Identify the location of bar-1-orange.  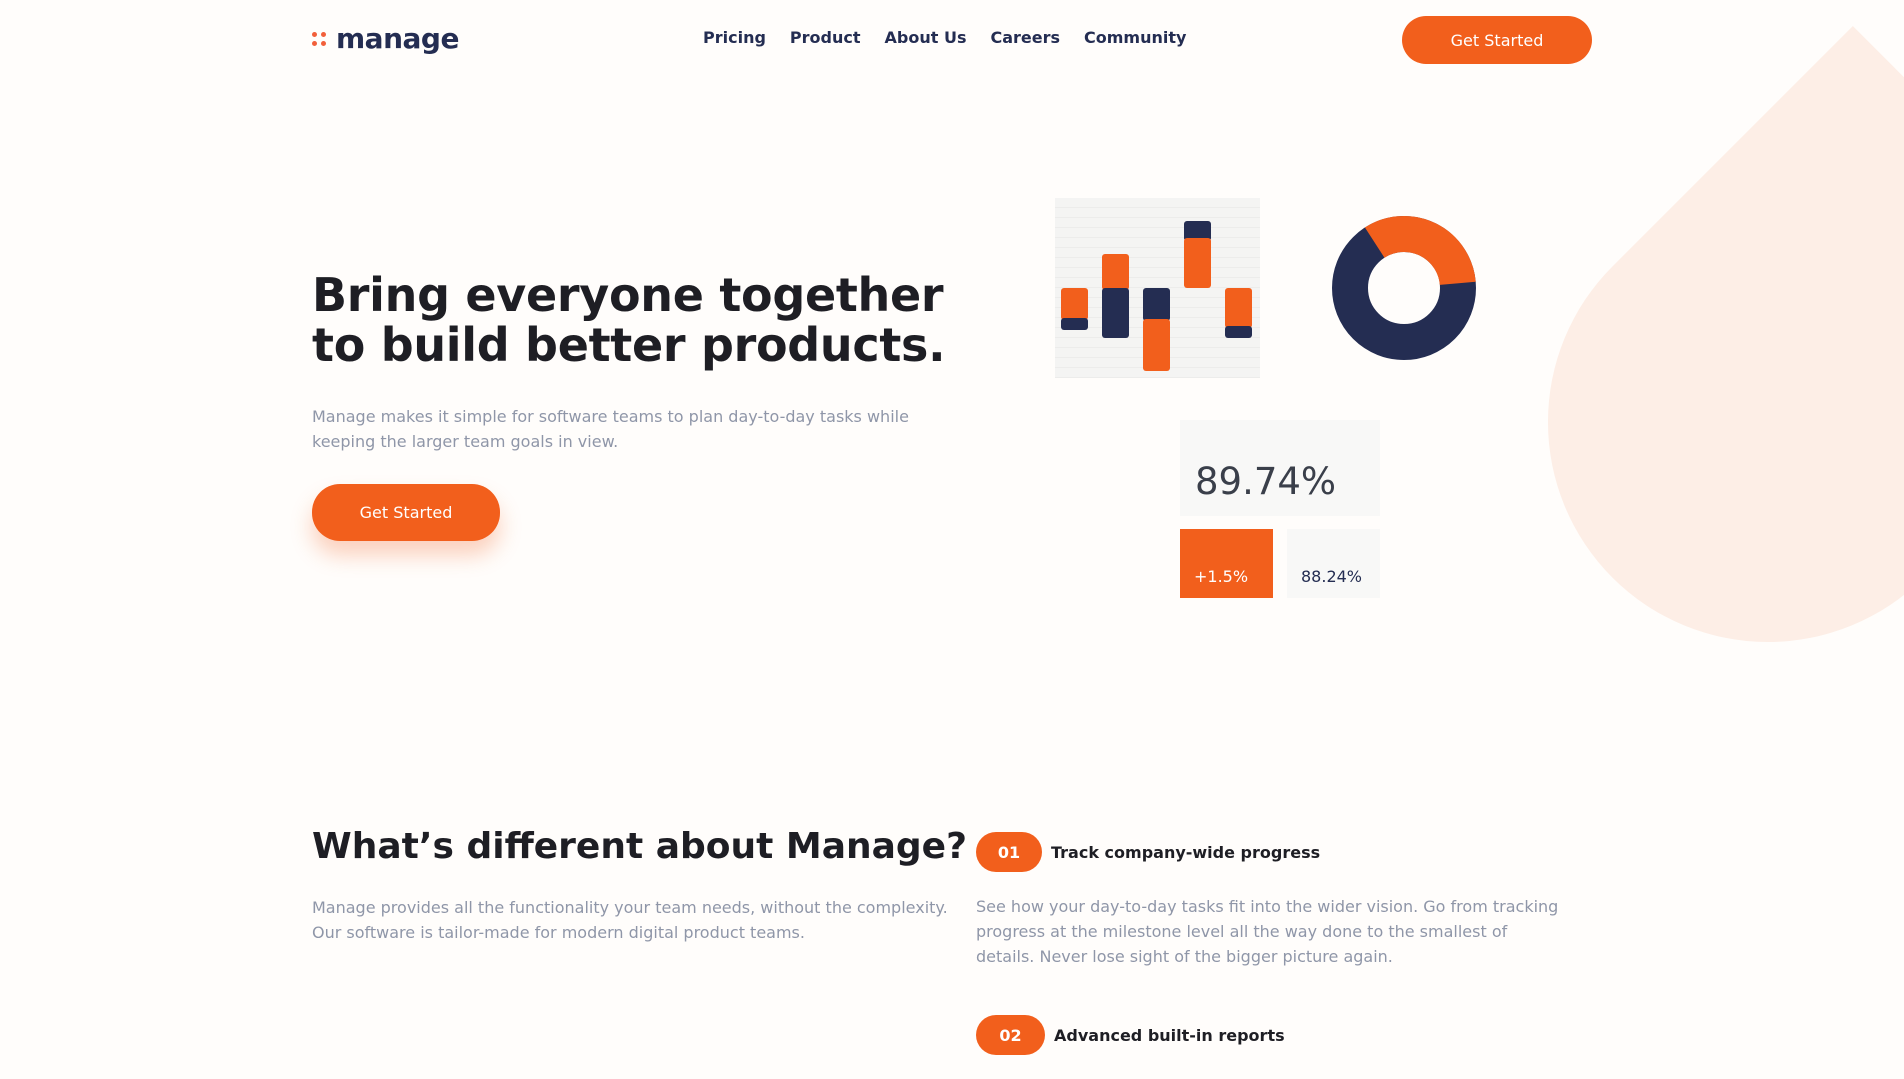
(1074, 304).